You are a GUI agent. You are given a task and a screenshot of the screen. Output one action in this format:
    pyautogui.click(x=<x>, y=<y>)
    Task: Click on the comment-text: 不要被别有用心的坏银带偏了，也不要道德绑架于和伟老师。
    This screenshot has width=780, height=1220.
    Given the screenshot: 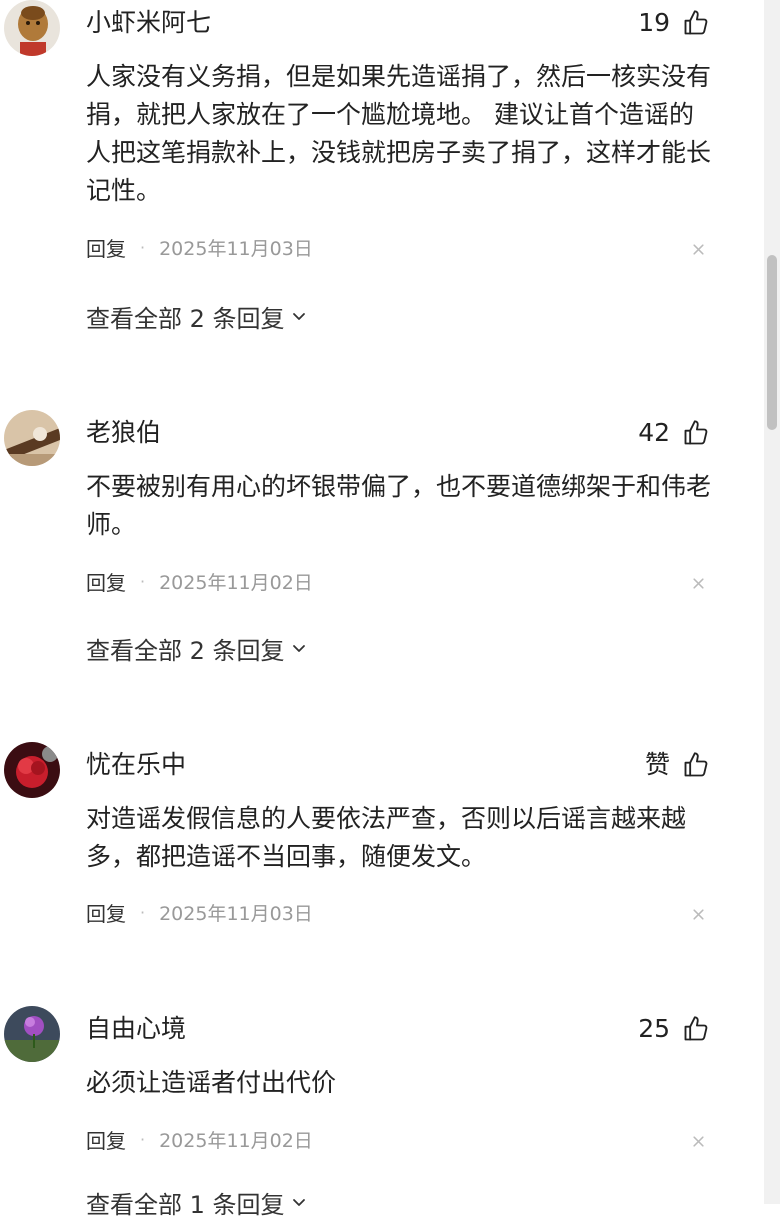 What is the action you would take?
    pyautogui.click(x=399, y=505)
    